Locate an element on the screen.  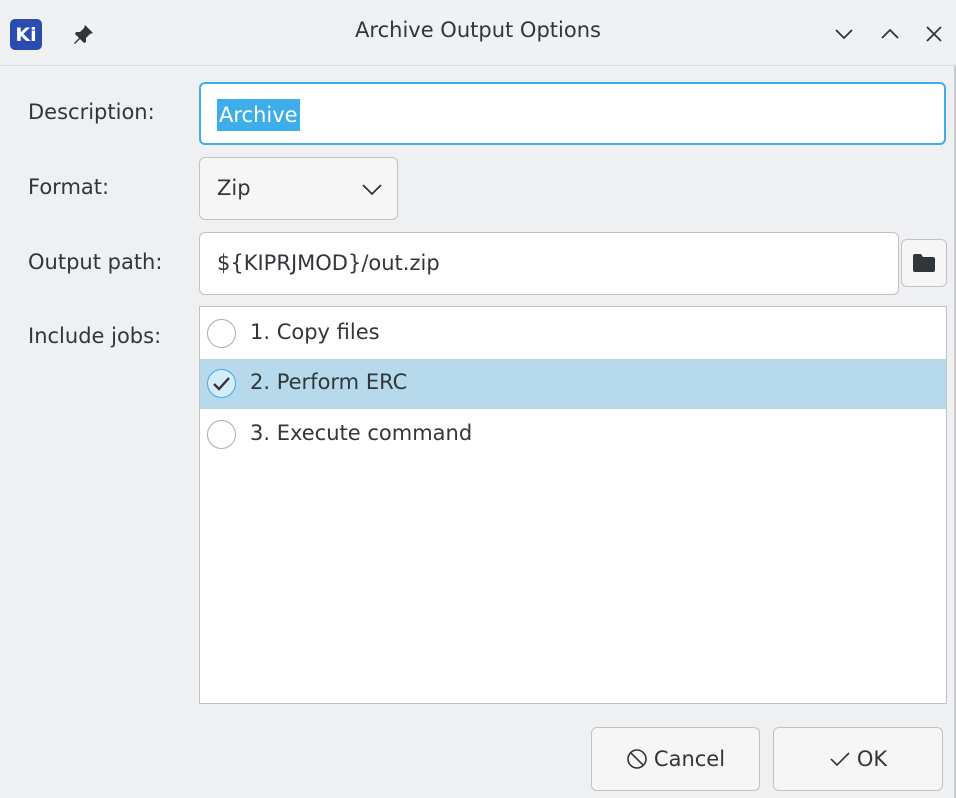
browse-folder-button is located at coordinates (924, 263).